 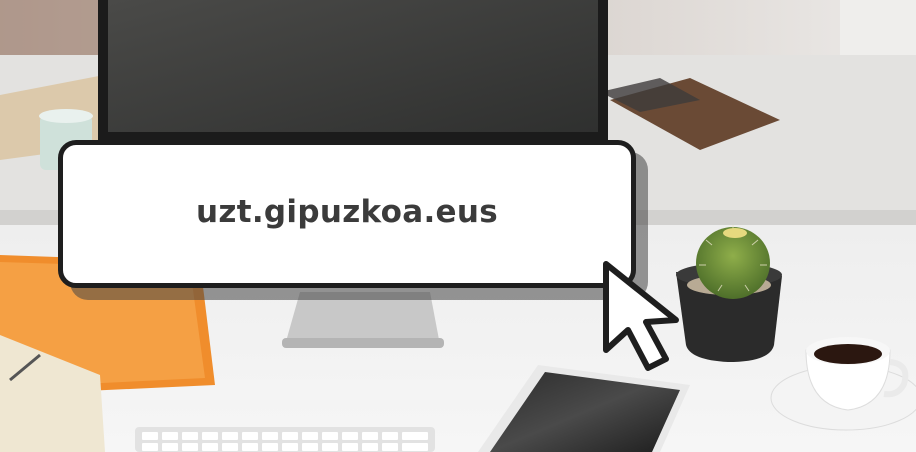 I want to click on url-text: uzt.gipuzkoa.eus, so click(x=347, y=212).